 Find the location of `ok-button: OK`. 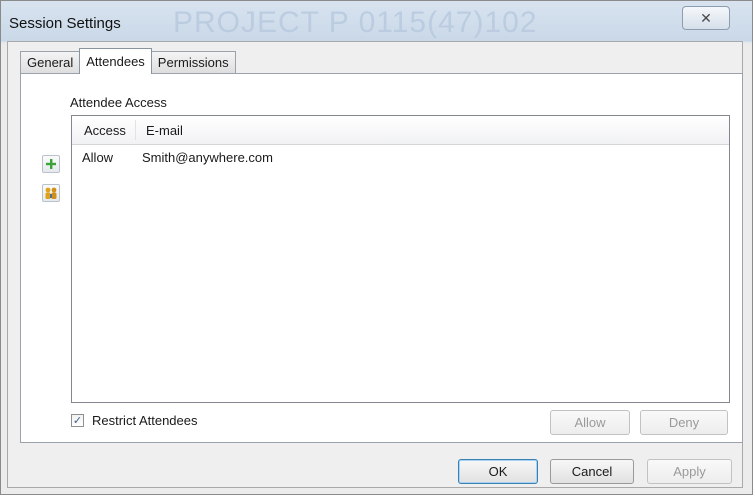

ok-button: OK is located at coordinates (498, 471).